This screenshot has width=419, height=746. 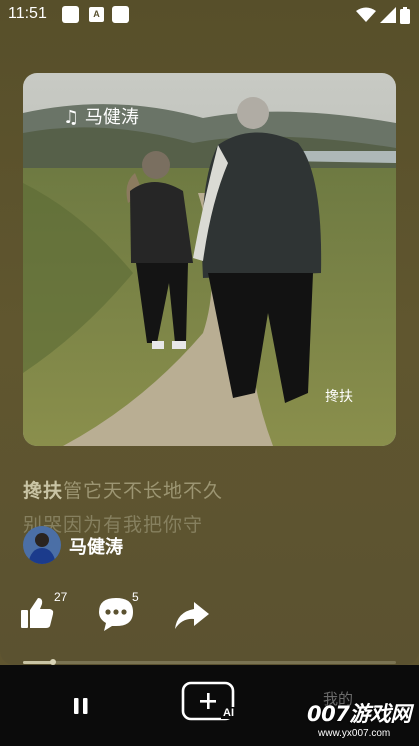 I want to click on pause-icon, so click(x=81, y=706).